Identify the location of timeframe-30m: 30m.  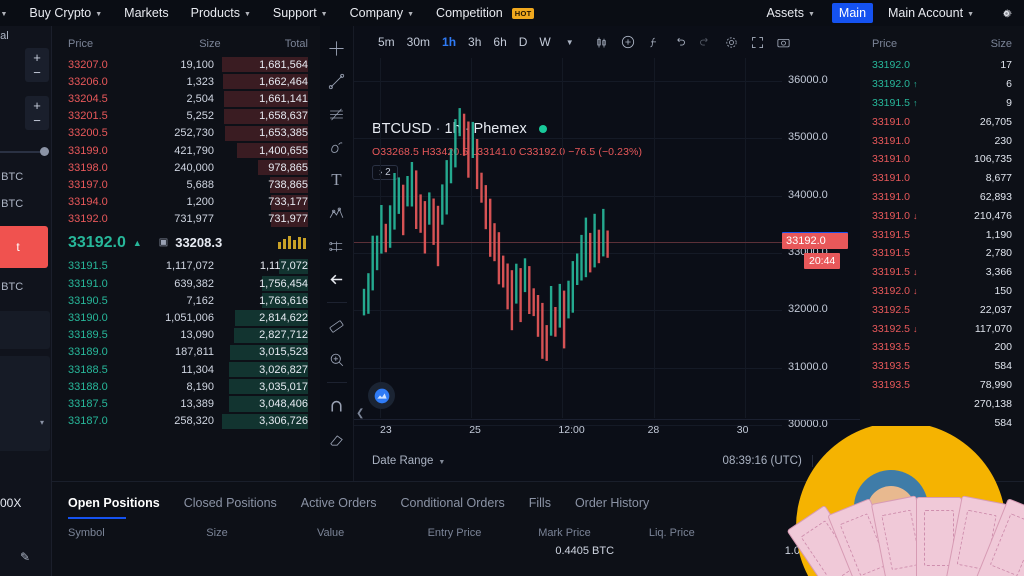
(418, 42).